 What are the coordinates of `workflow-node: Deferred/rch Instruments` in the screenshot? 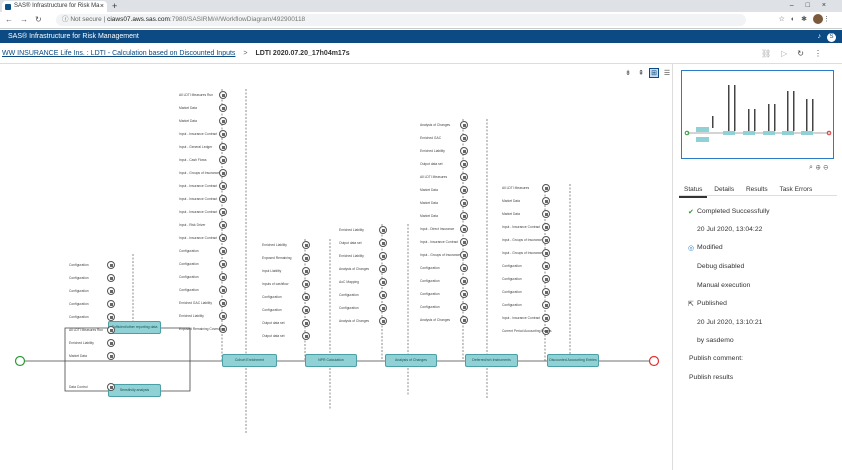 It's located at (491, 360).